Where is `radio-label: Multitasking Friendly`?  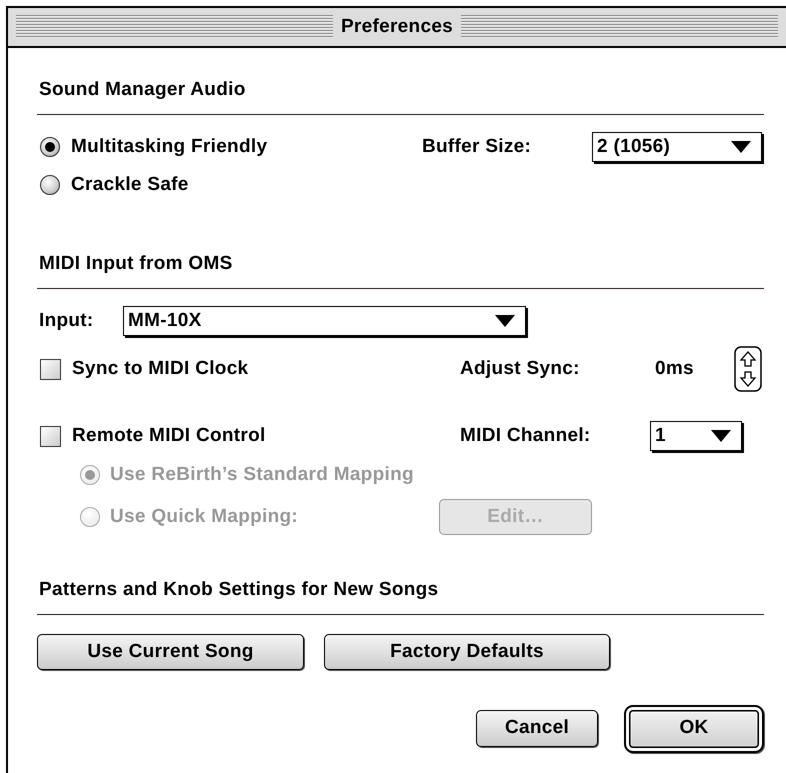 radio-label: Multitasking Friendly is located at coordinates (169, 146).